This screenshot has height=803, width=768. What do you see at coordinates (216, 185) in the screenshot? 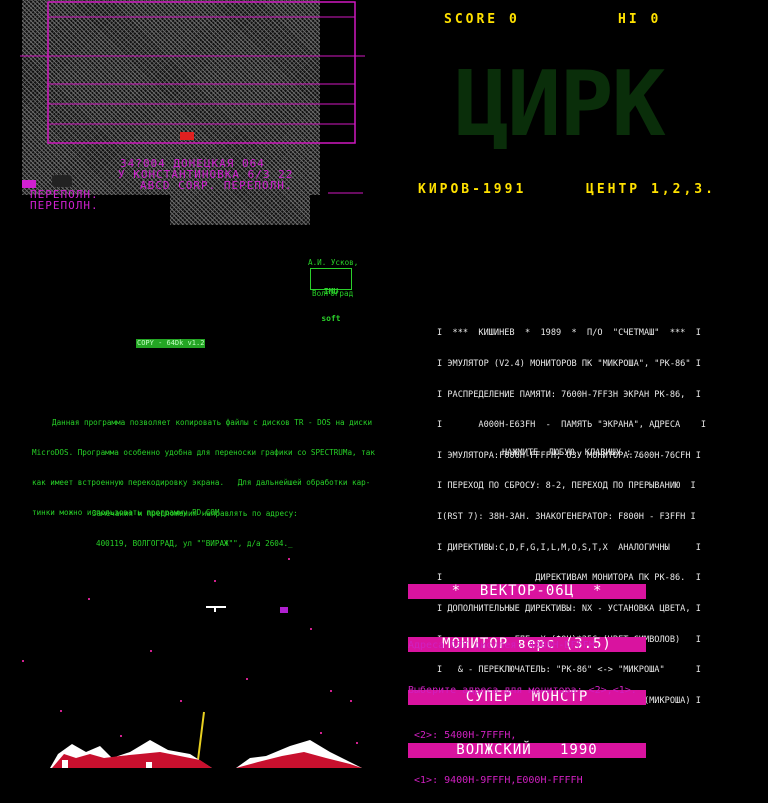
I see `tl-address-line3: ABCD CORP. ПЕРЕПОЛН.` at bounding box center [216, 185].